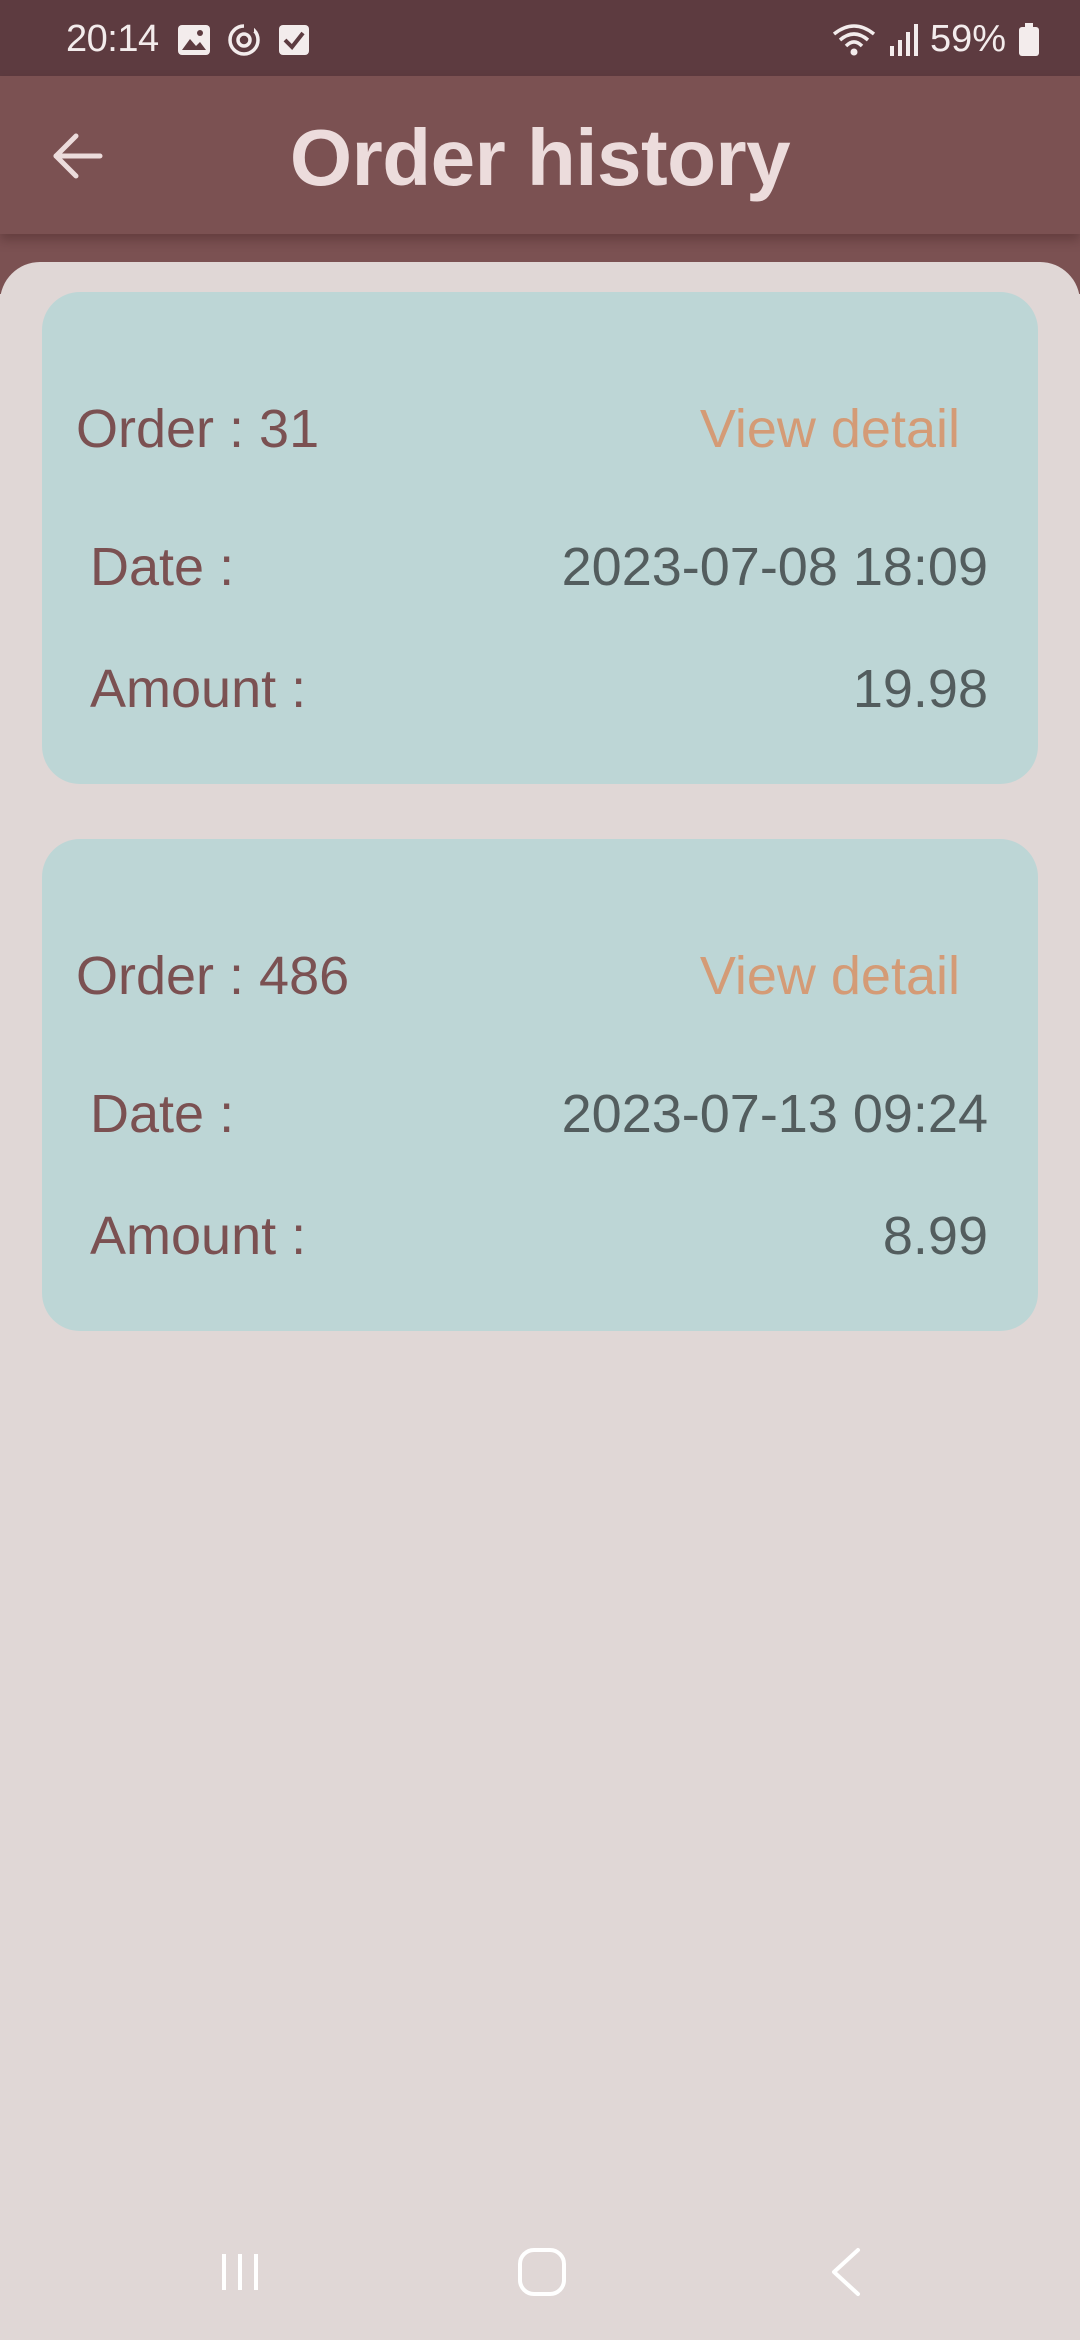 The height and width of the screenshot is (2340, 1080). I want to click on recents-icon, so click(240, 2274).